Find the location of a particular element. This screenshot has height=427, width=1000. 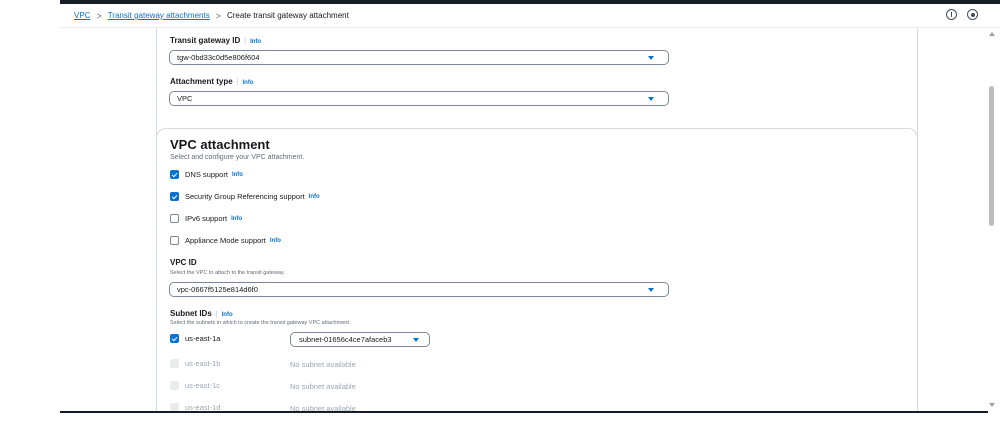

settings-icon is located at coordinates (972, 14).